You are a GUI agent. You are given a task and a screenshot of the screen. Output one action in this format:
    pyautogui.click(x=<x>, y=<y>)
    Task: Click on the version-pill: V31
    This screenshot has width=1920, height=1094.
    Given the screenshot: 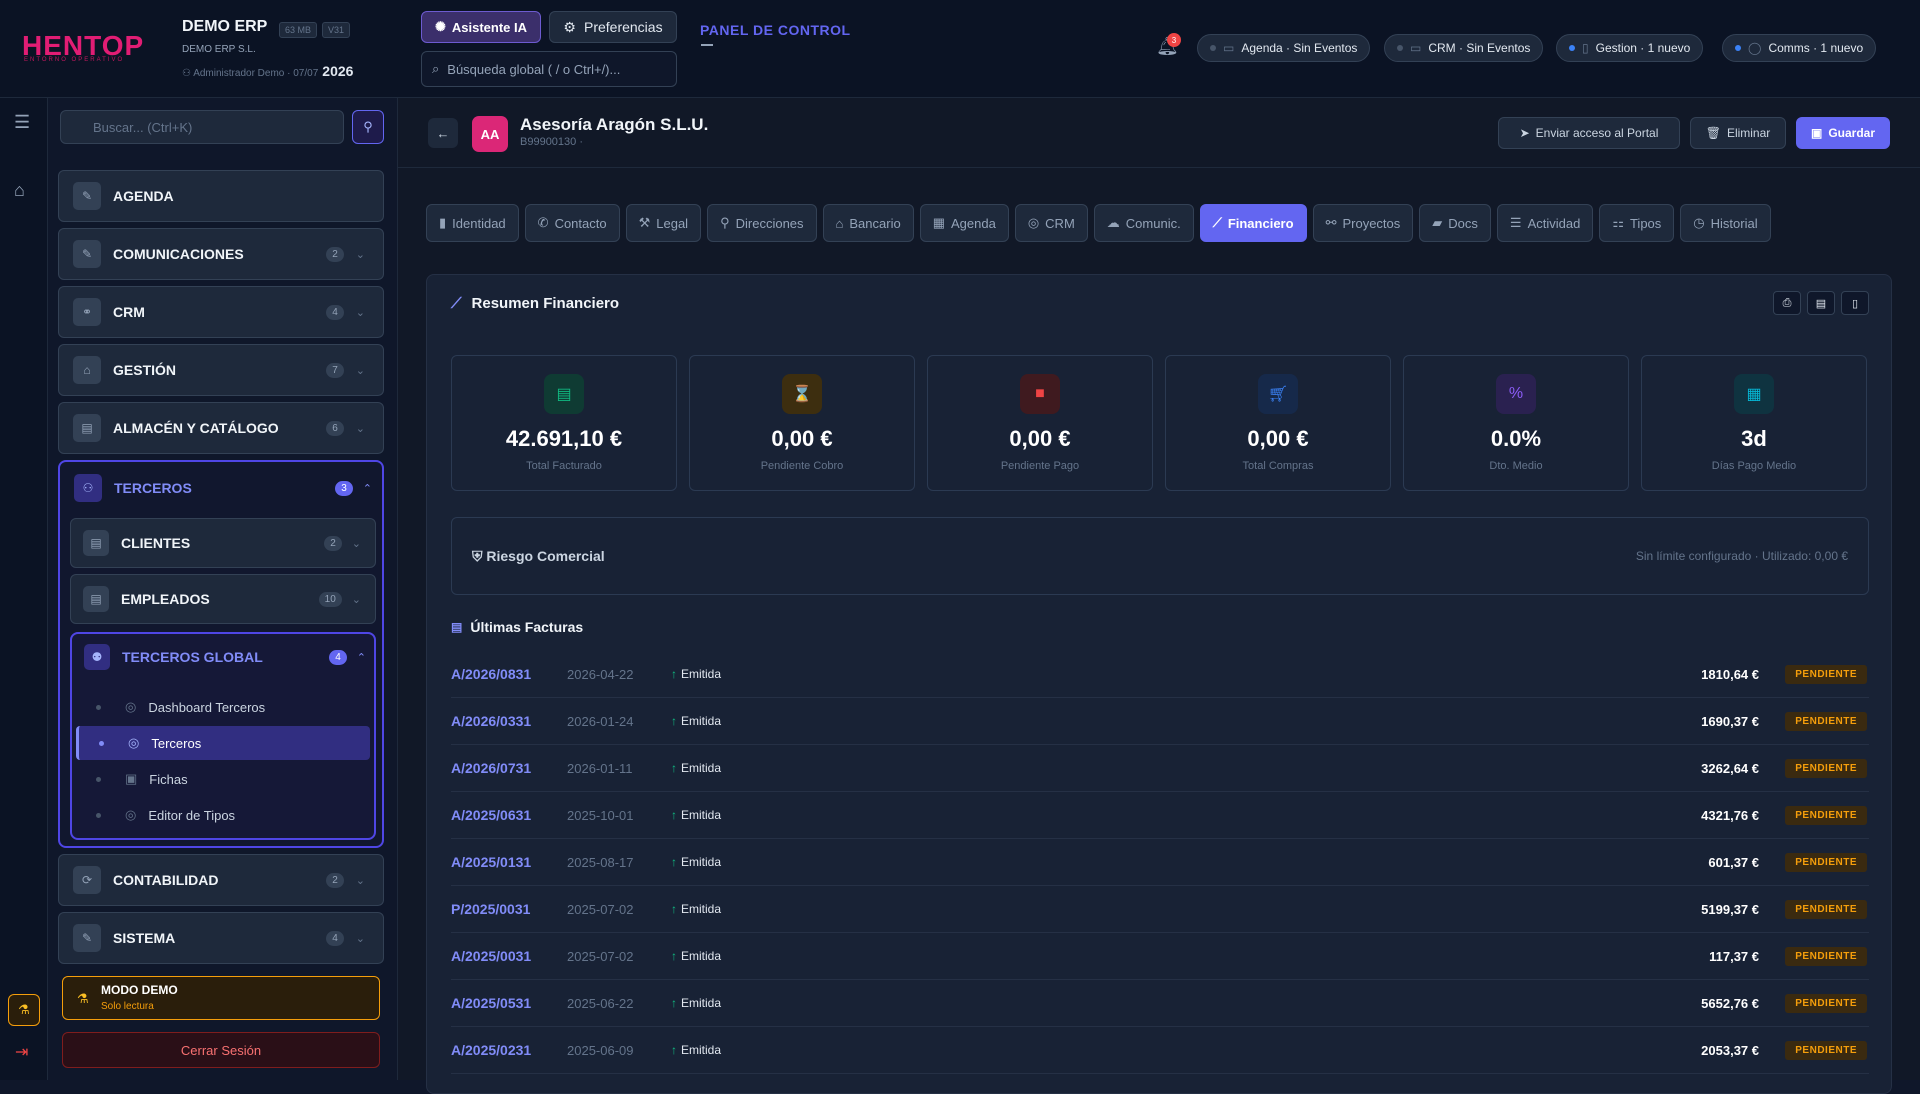 What is the action you would take?
    pyautogui.click(x=336, y=30)
    